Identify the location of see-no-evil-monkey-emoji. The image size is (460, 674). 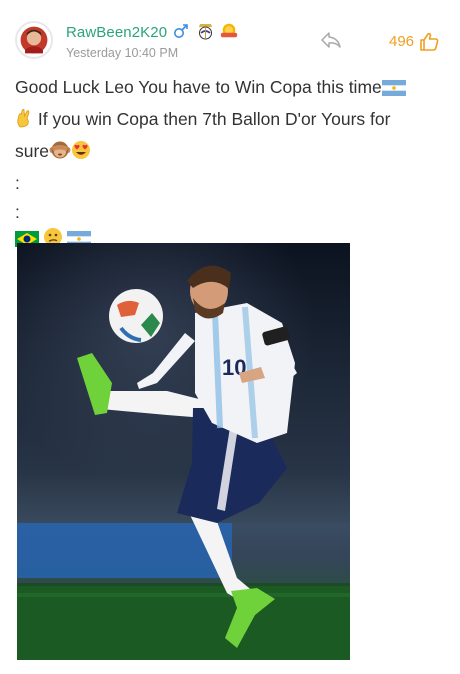
(60, 154).